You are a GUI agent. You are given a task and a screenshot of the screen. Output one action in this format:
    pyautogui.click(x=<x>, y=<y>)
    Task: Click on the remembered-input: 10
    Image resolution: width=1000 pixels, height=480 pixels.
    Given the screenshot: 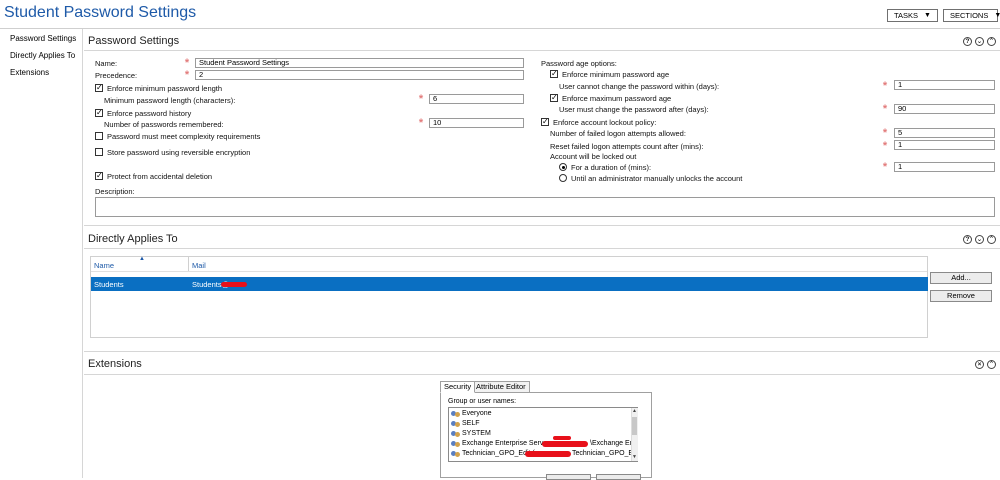 What is the action you would take?
    pyautogui.click(x=476, y=123)
    